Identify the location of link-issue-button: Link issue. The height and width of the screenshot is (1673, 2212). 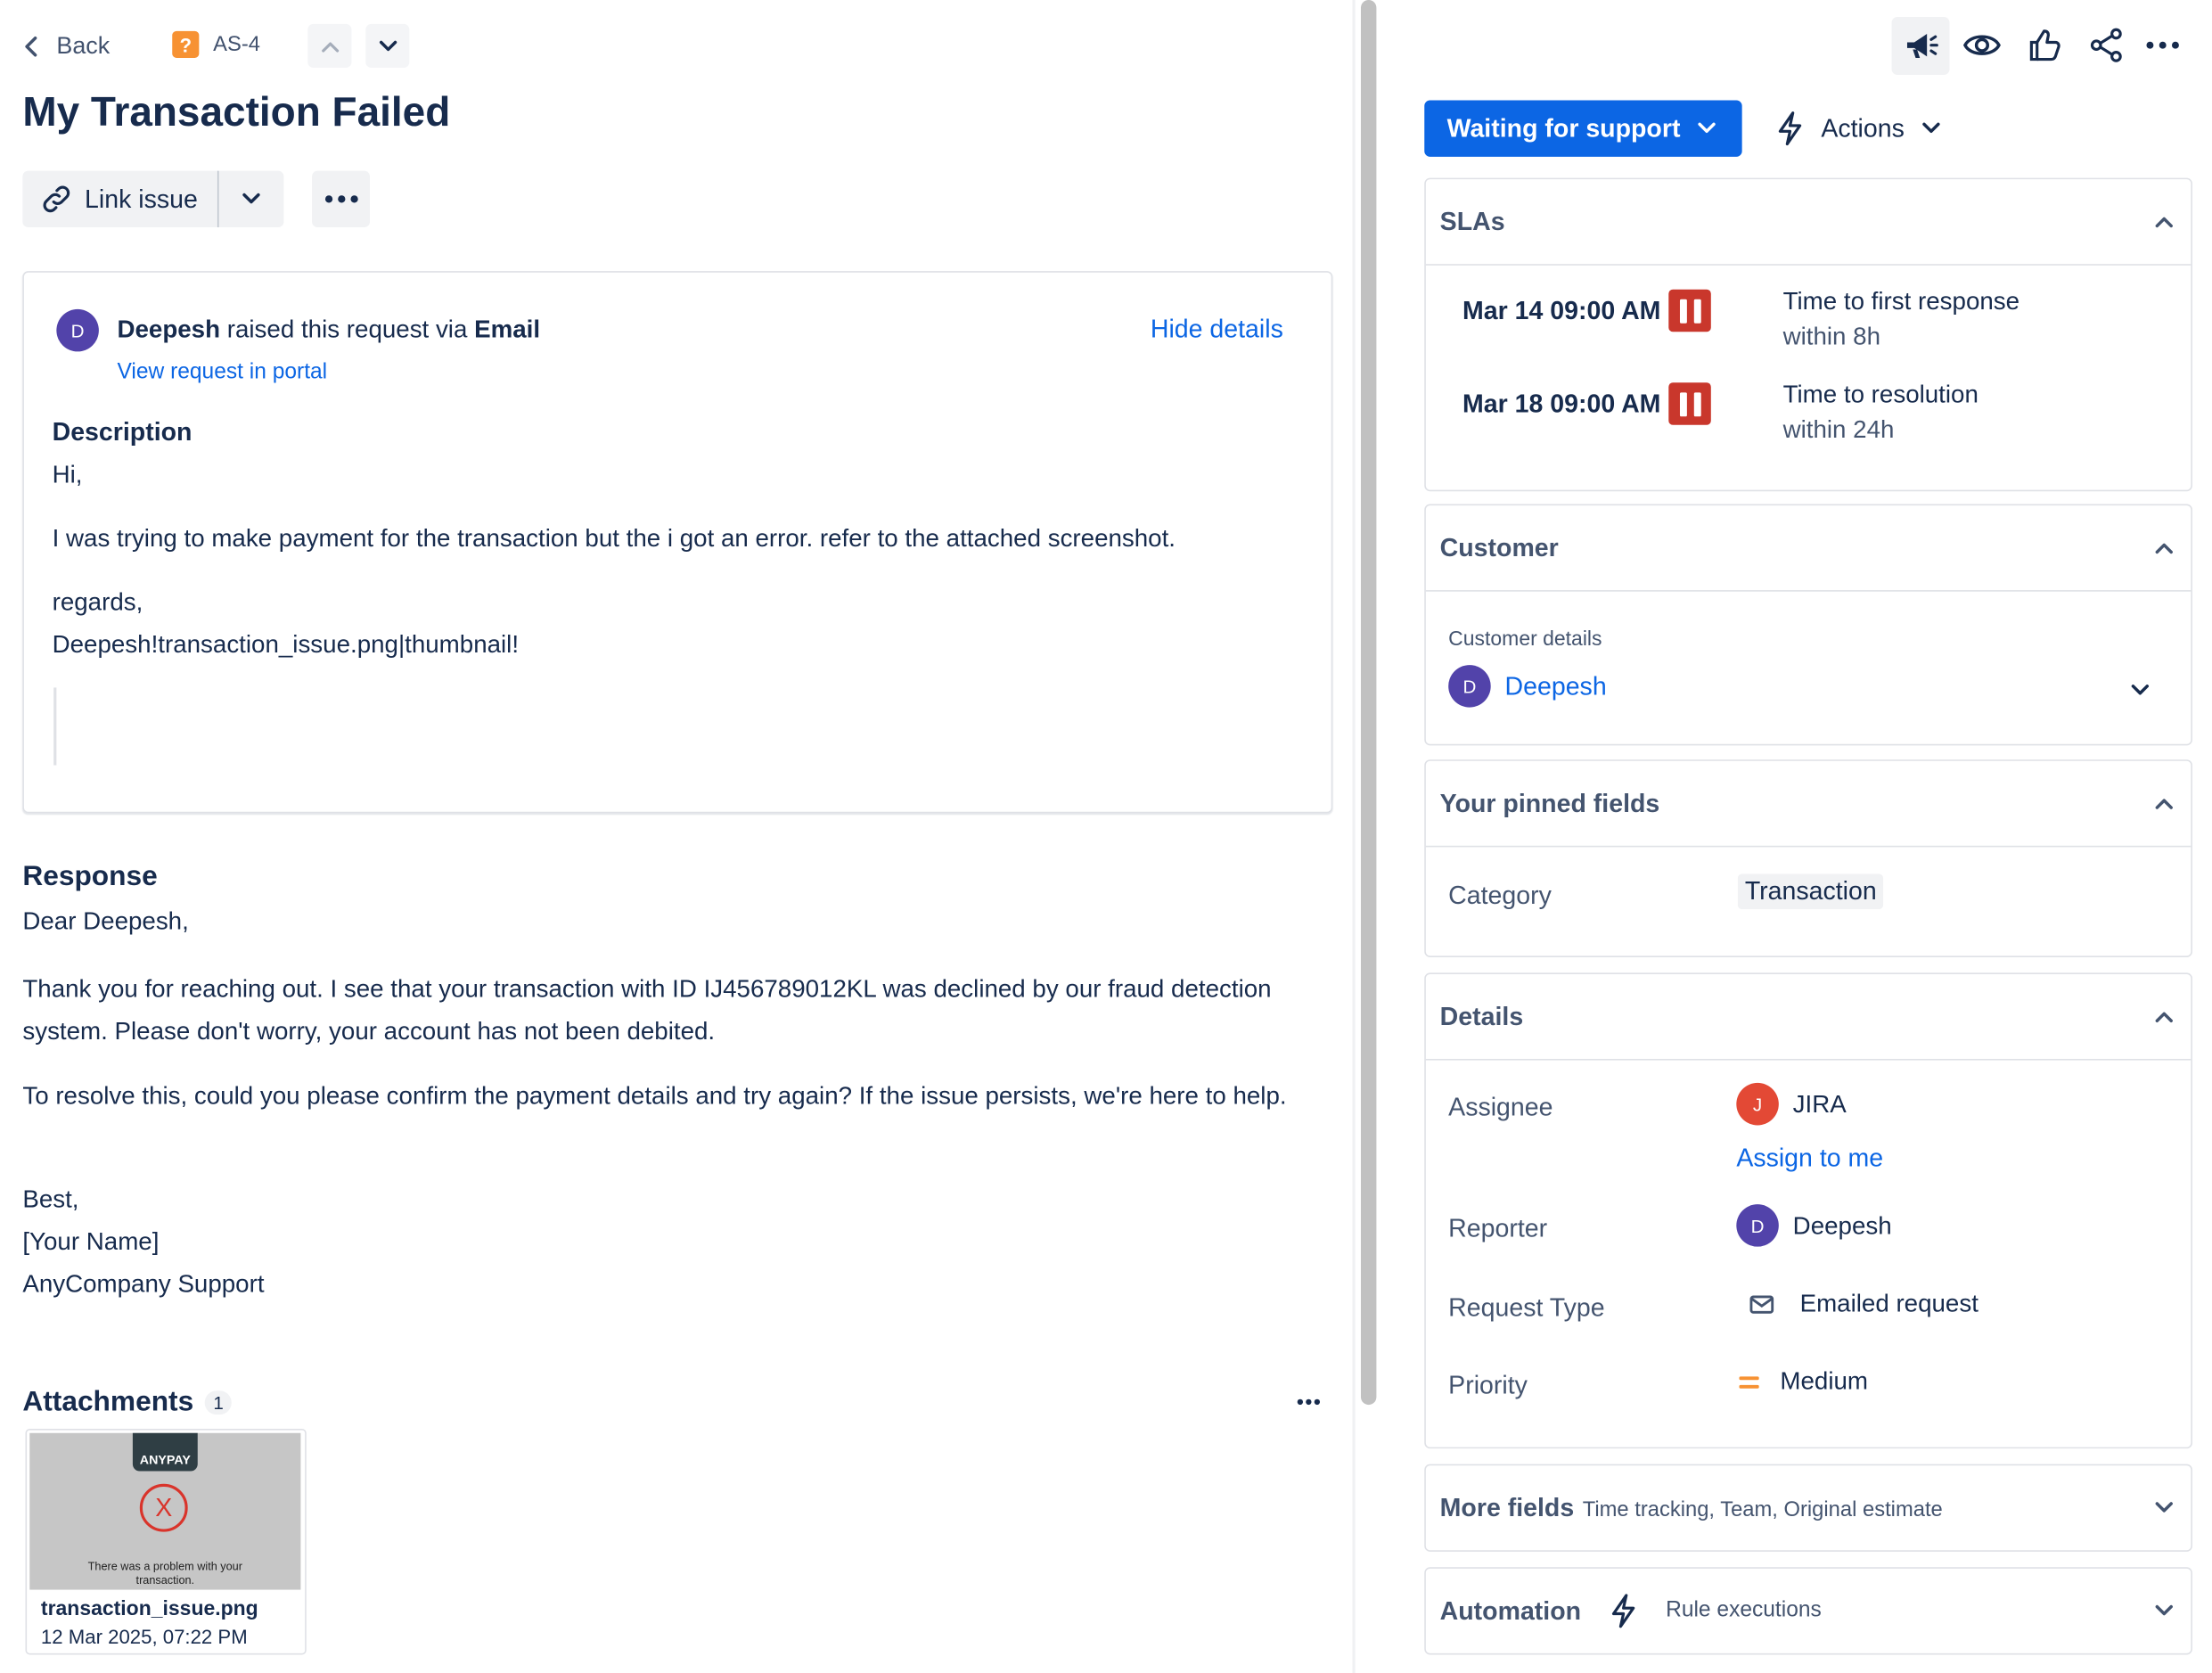
(120, 199).